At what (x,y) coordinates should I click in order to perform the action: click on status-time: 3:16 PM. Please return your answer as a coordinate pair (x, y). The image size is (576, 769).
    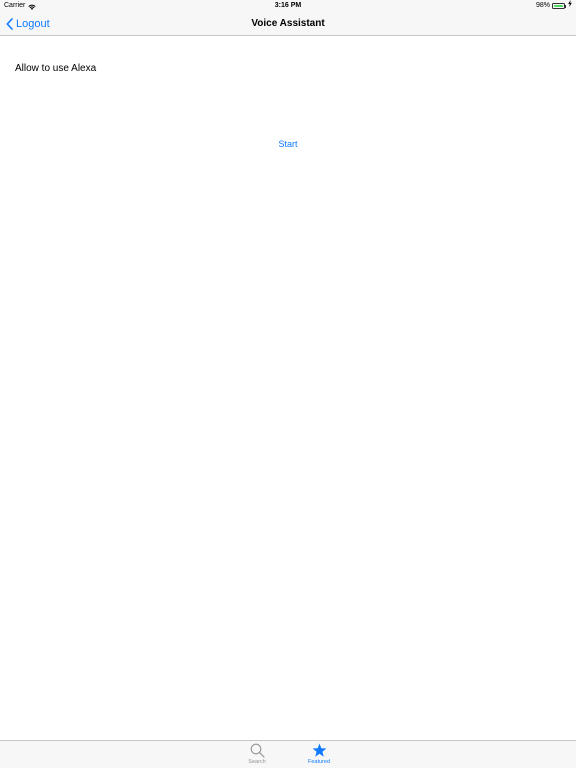
    Looking at the image, I should click on (288, 5).